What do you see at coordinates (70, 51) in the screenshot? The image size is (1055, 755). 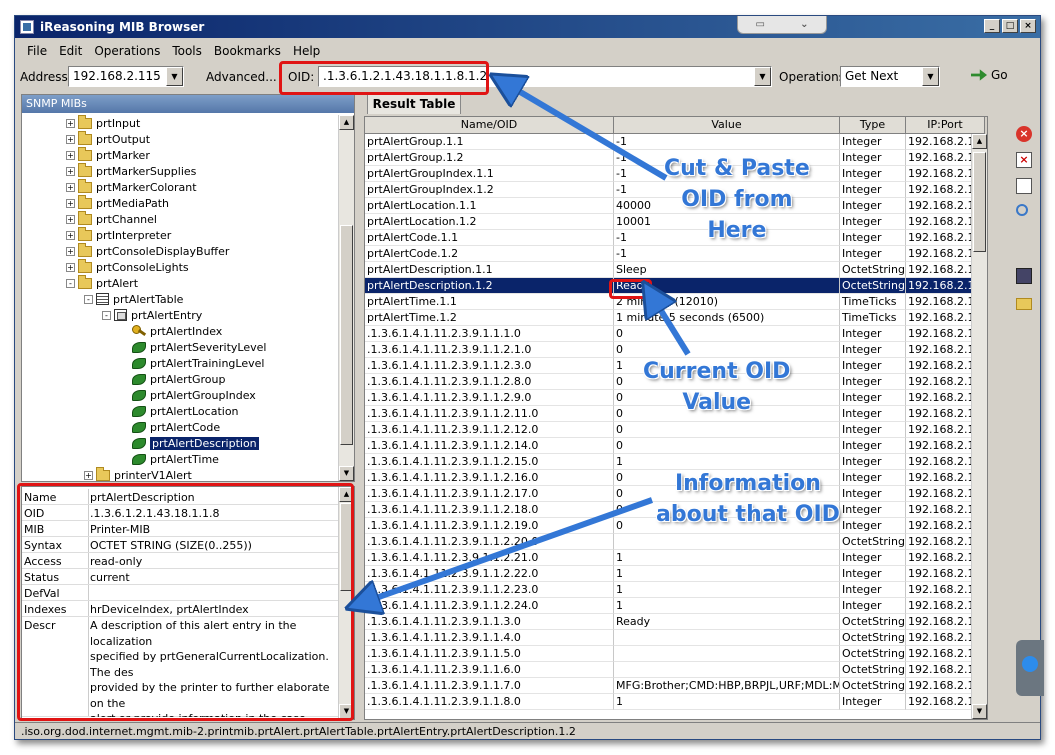 I see `menu-edit: Edit` at bounding box center [70, 51].